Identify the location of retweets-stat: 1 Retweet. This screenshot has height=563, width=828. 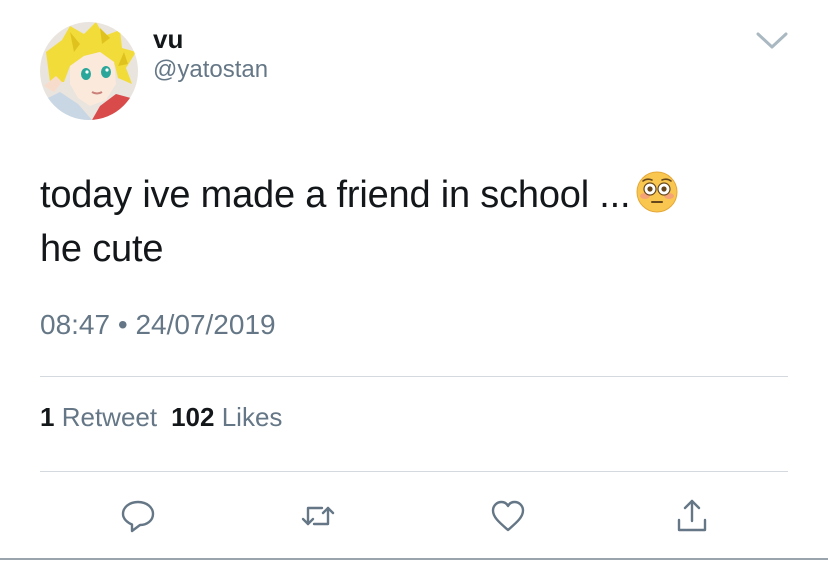
(98, 417).